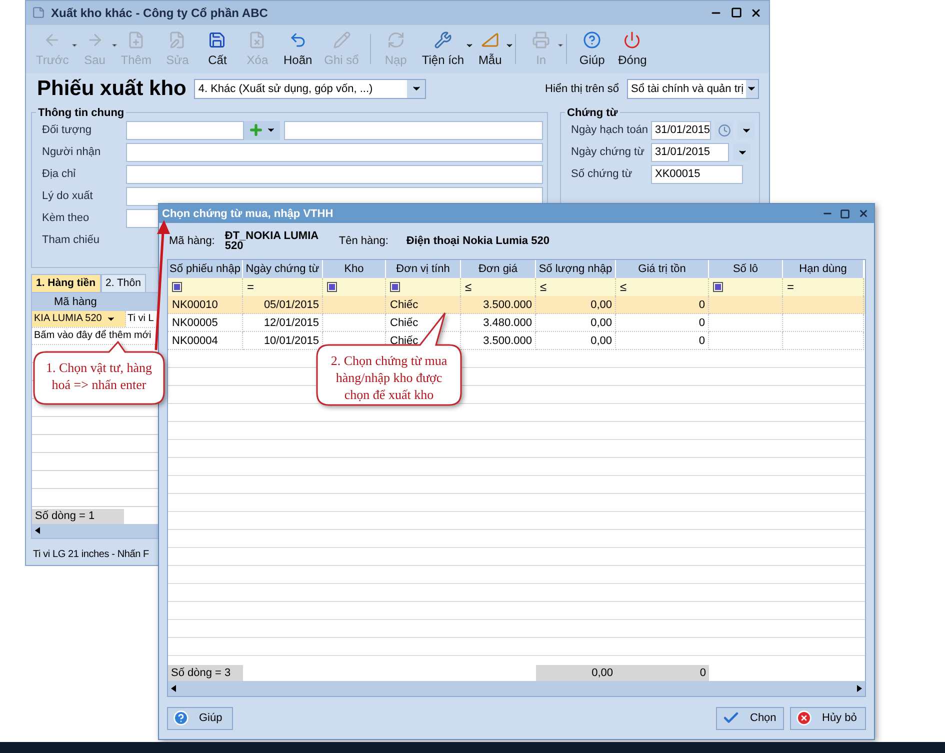  Describe the element at coordinates (272, 241) in the screenshot. I see `item-code: ĐT_NOKIA LUMIA 520` at that location.